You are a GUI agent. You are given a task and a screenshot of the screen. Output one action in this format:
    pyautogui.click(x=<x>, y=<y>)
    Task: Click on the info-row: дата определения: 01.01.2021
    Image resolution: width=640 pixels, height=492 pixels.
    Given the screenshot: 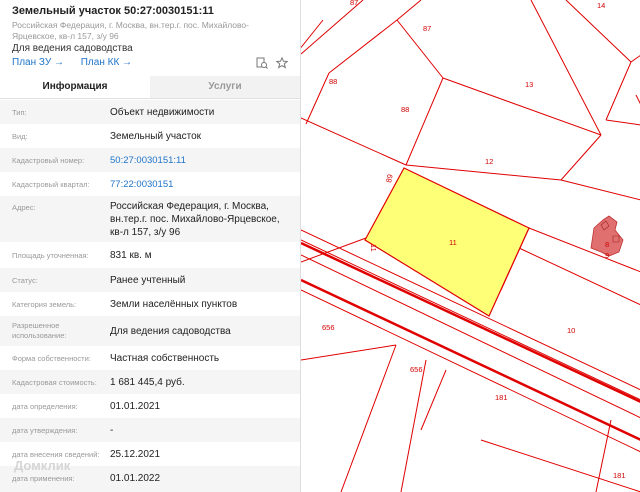 What is the action you would take?
    pyautogui.click(x=150, y=406)
    